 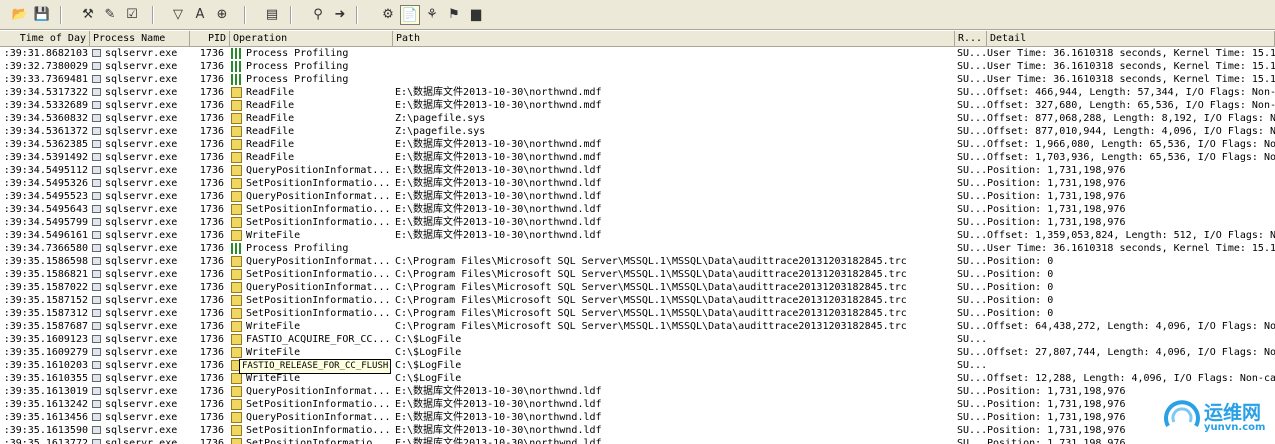 I want to click on toolbar-separator, so click(x=61, y=15).